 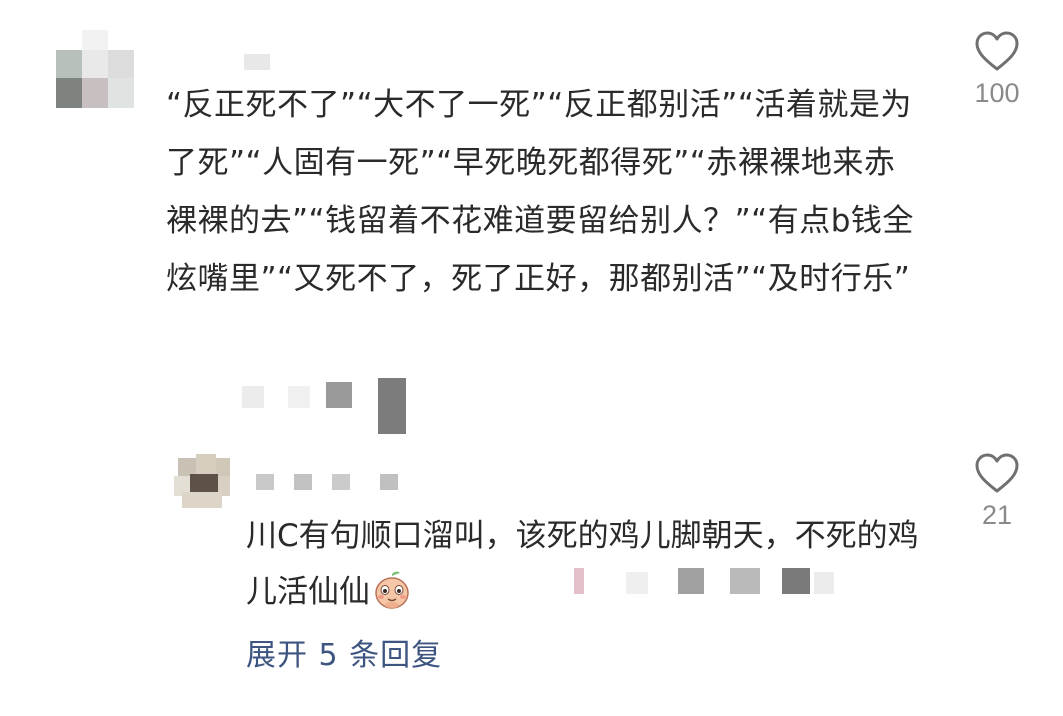 I want to click on comment-meta-obscured, so click(x=327, y=406).